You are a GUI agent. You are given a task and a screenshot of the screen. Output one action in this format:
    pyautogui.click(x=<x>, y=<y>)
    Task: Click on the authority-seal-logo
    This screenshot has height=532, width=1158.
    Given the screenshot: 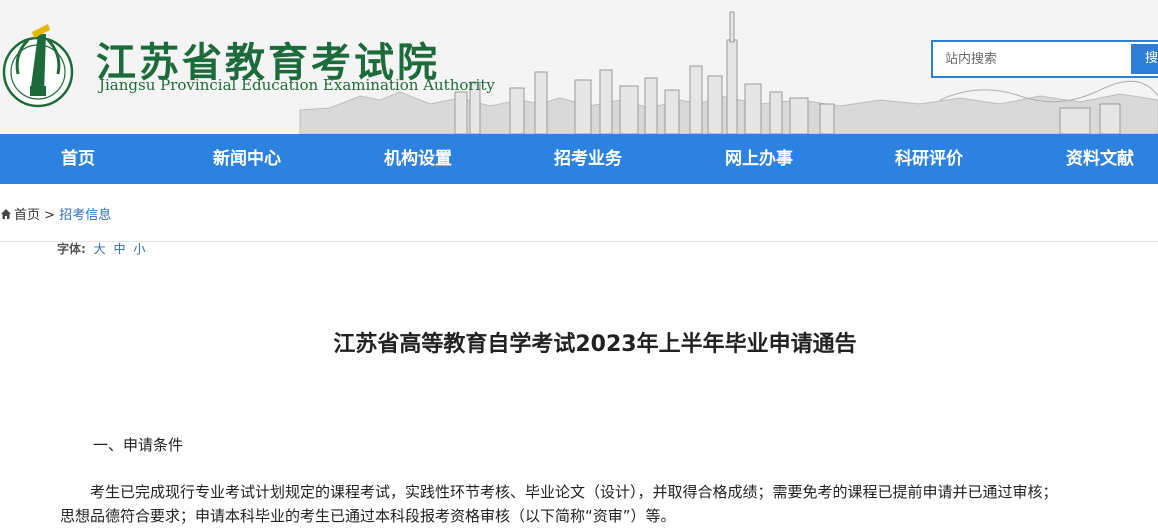 What is the action you would take?
    pyautogui.click(x=38, y=66)
    